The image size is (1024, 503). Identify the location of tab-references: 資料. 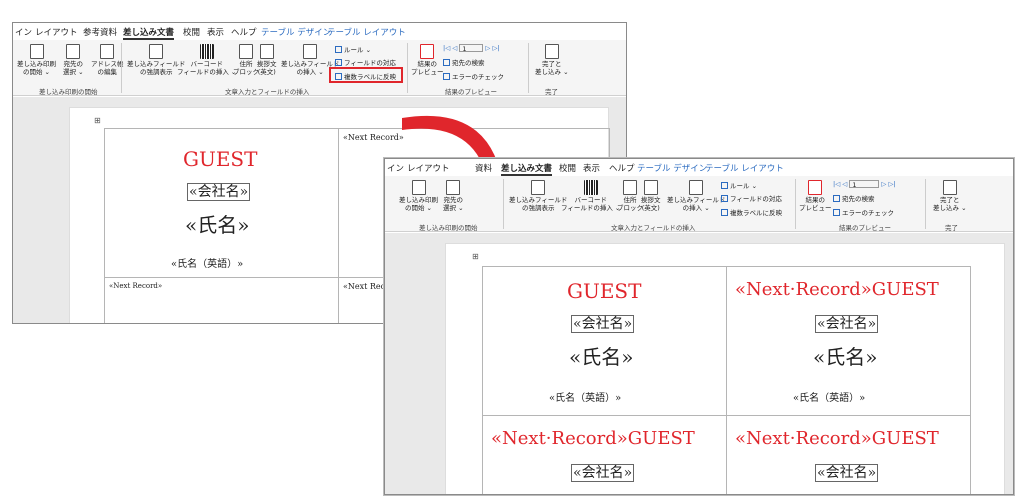
(483, 168).